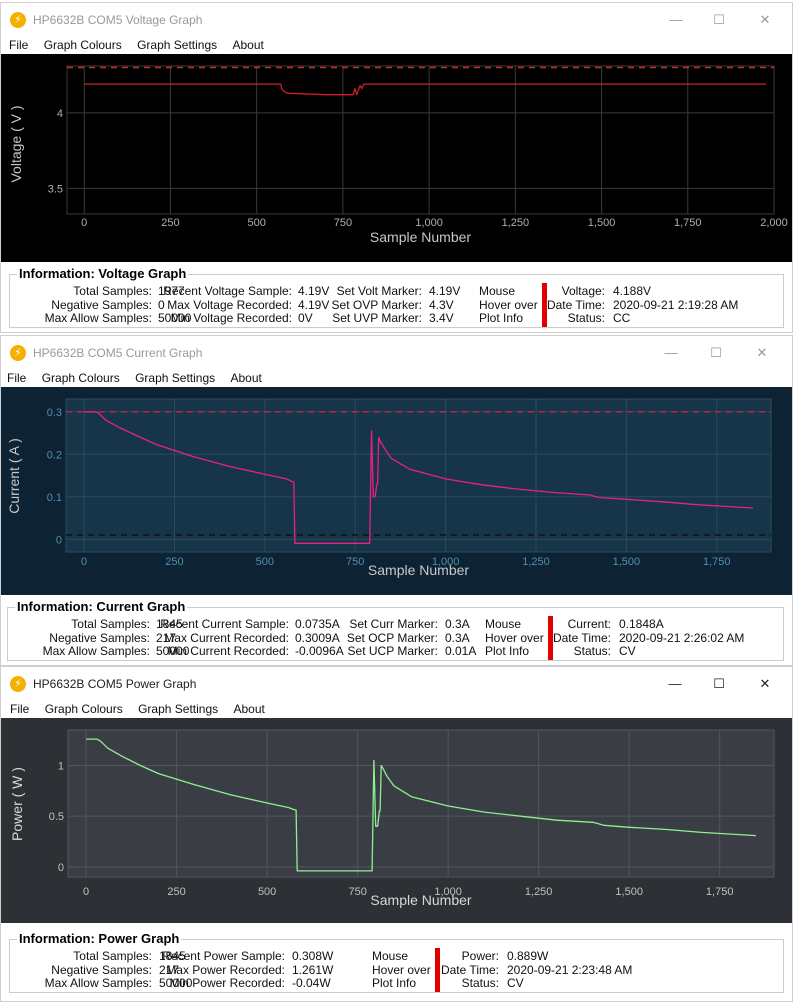  Describe the element at coordinates (161, 304) in the screenshot. I see `negative-samples-value: 0` at that location.